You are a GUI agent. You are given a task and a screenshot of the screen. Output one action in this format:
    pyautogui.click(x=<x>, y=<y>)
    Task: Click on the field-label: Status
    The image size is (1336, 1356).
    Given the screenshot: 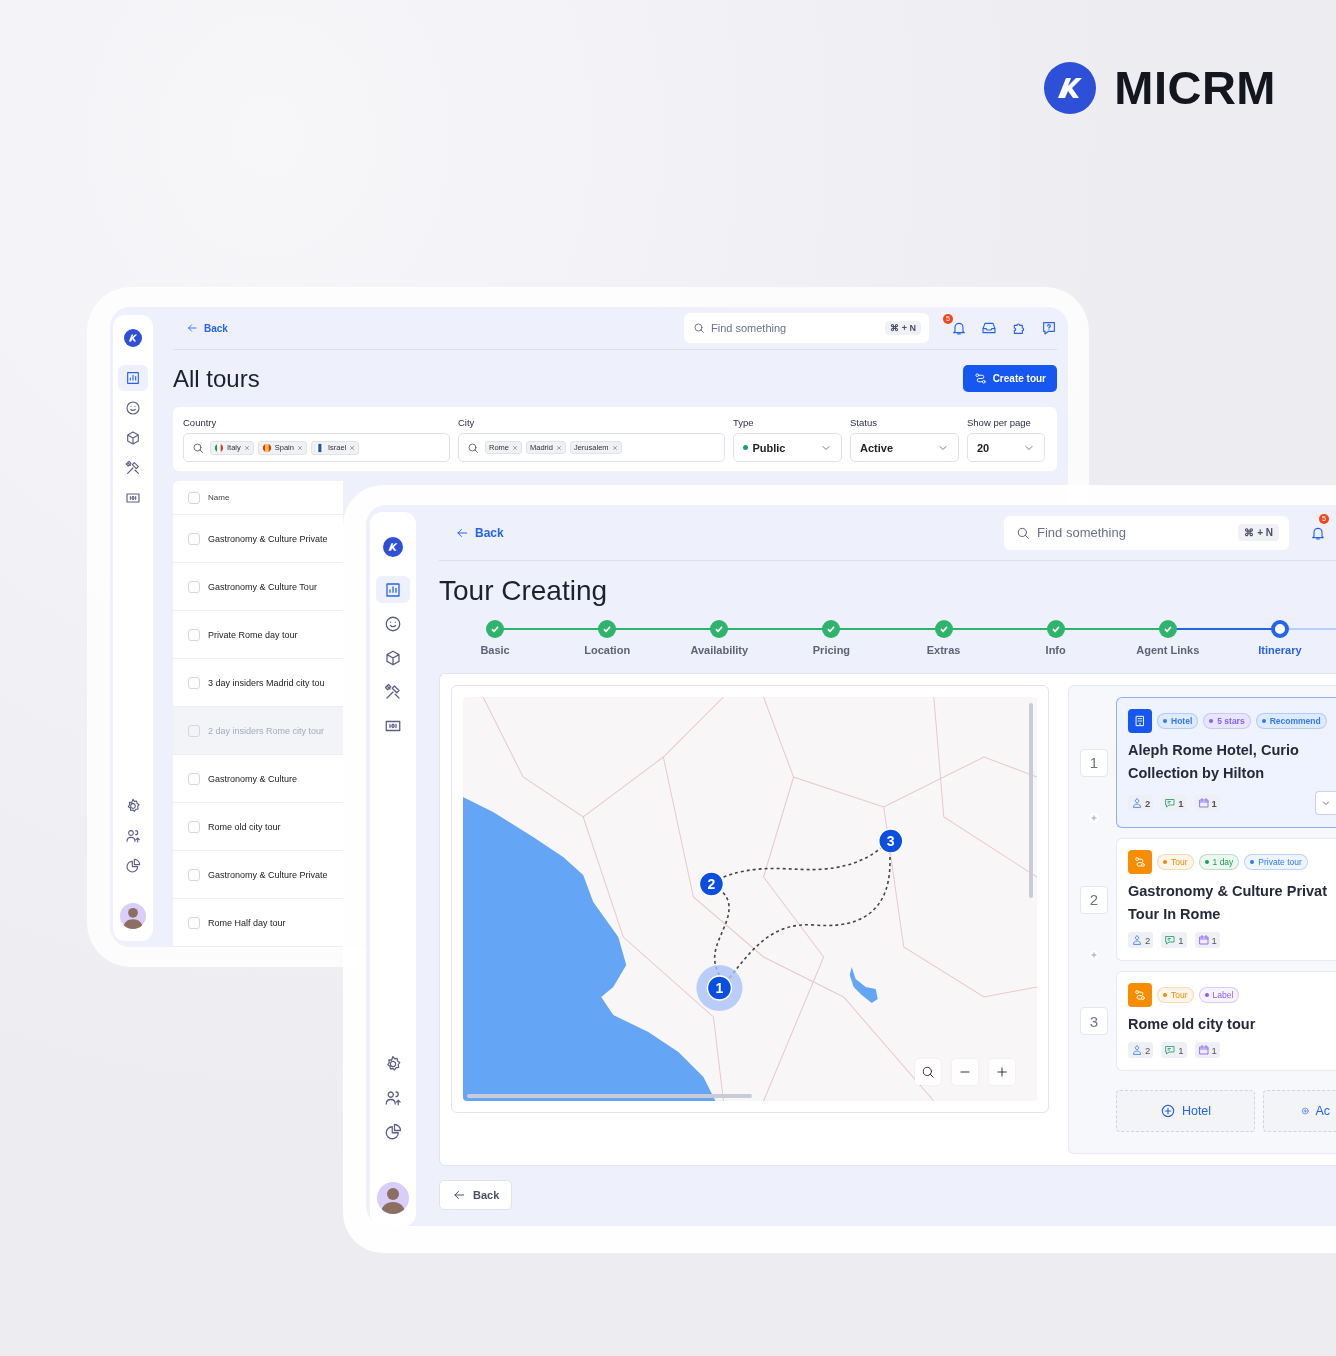 What is the action you would take?
    pyautogui.click(x=864, y=422)
    